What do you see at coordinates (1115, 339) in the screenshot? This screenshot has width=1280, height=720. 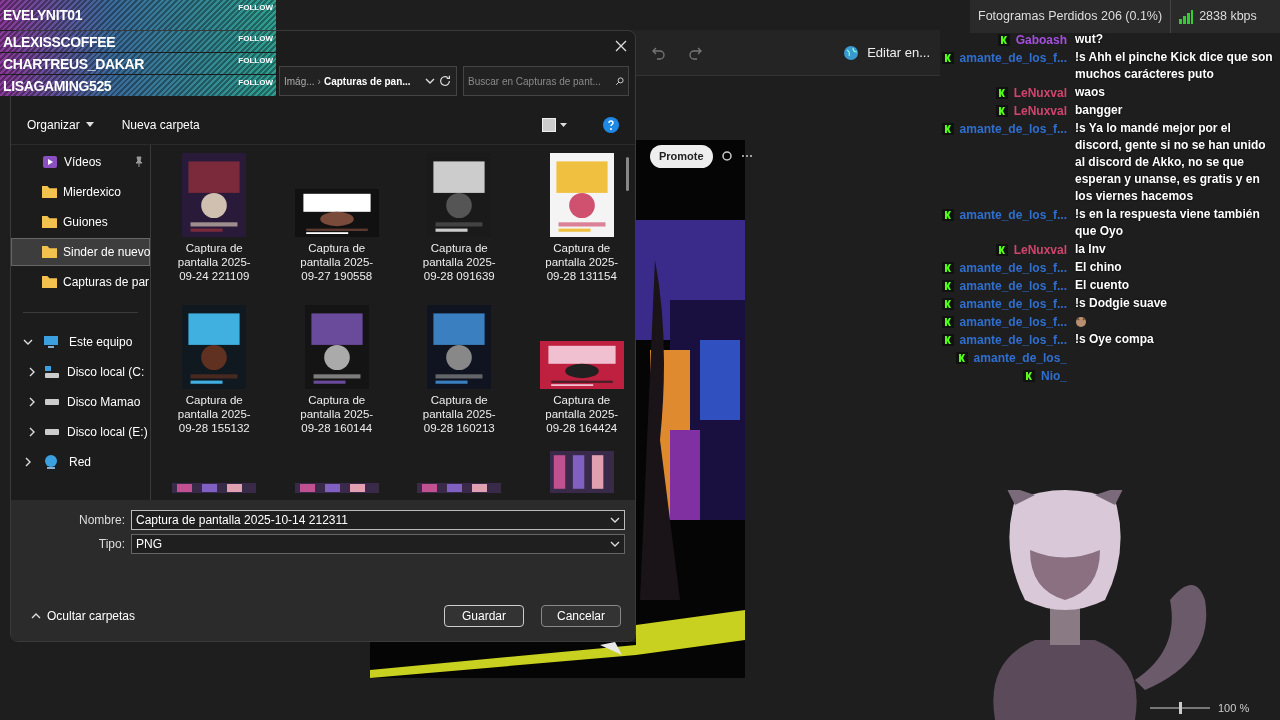 I see `chat-message: !s Oye compa` at bounding box center [1115, 339].